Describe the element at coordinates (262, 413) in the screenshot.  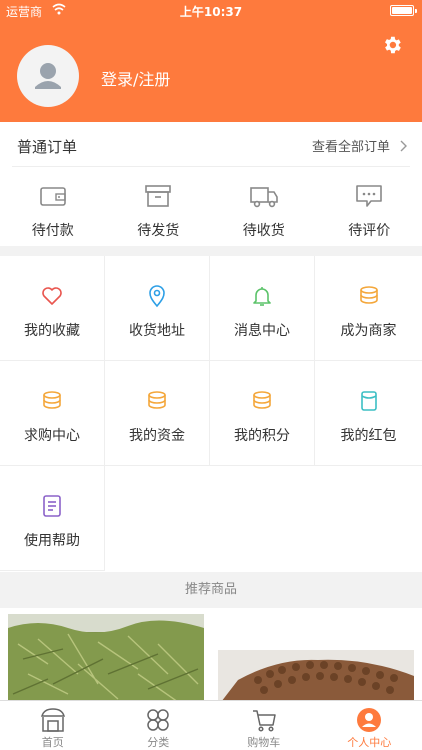
I see `service-points: 我的积分` at that location.